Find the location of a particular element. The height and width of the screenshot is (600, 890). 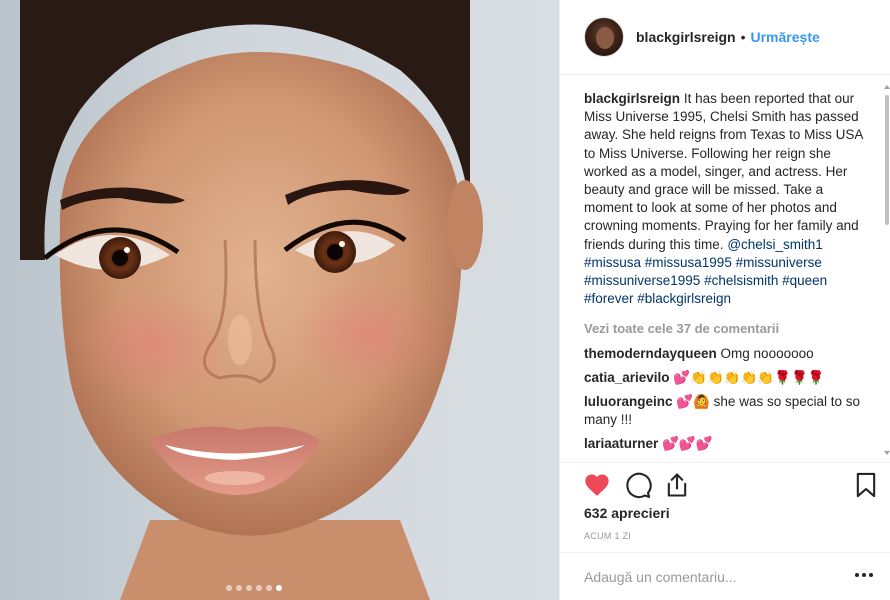

scroll-thumb is located at coordinates (887, 160).